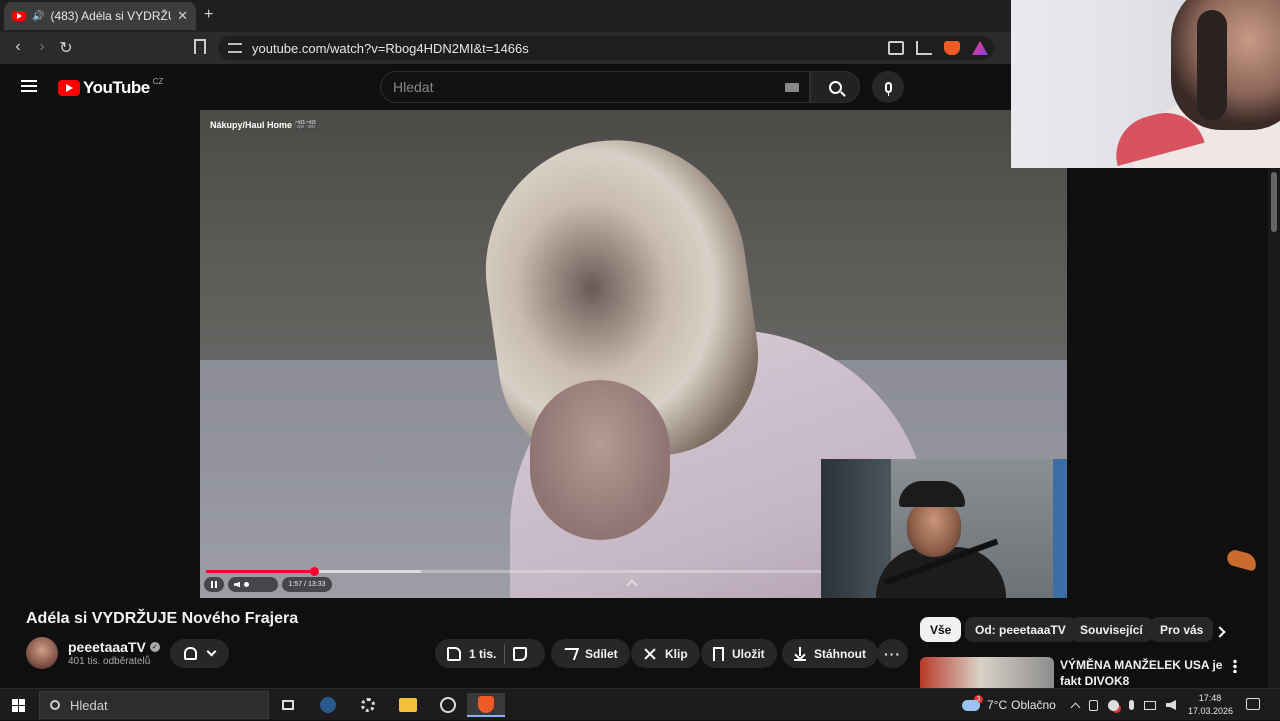 Image resolution: width=1280 pixels, height=721 pixels. I want to click on windows-start-icon, so click(18, 705).